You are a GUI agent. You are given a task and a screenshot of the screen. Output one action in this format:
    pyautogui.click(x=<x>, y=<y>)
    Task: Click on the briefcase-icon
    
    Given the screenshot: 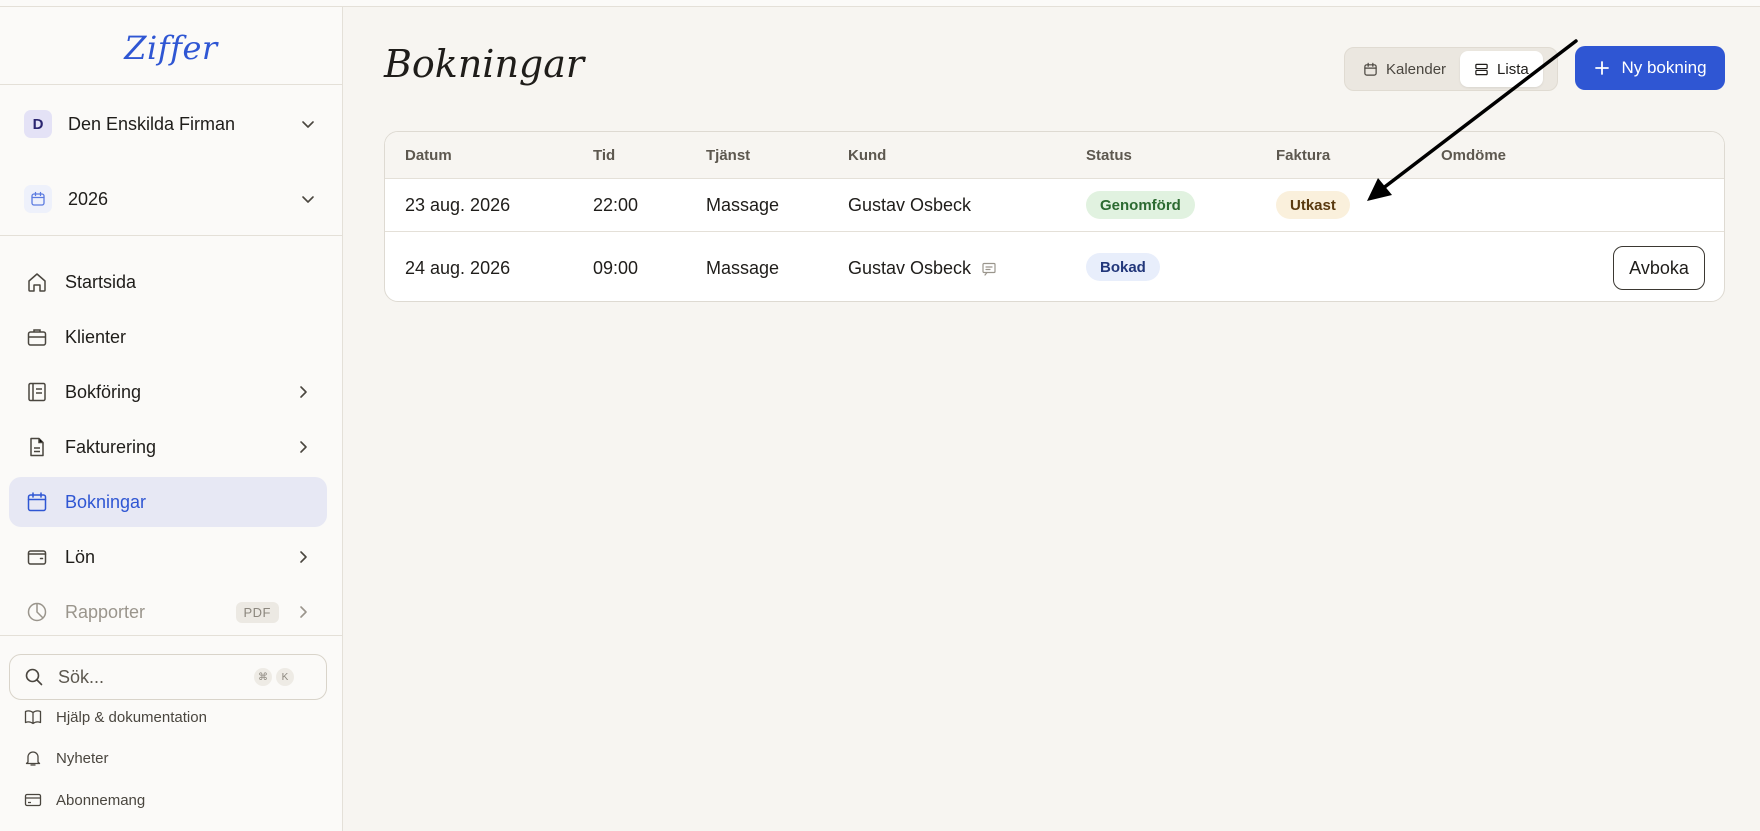 What is the action you would take?
    pyautogui.click(x=37, y=337)
    